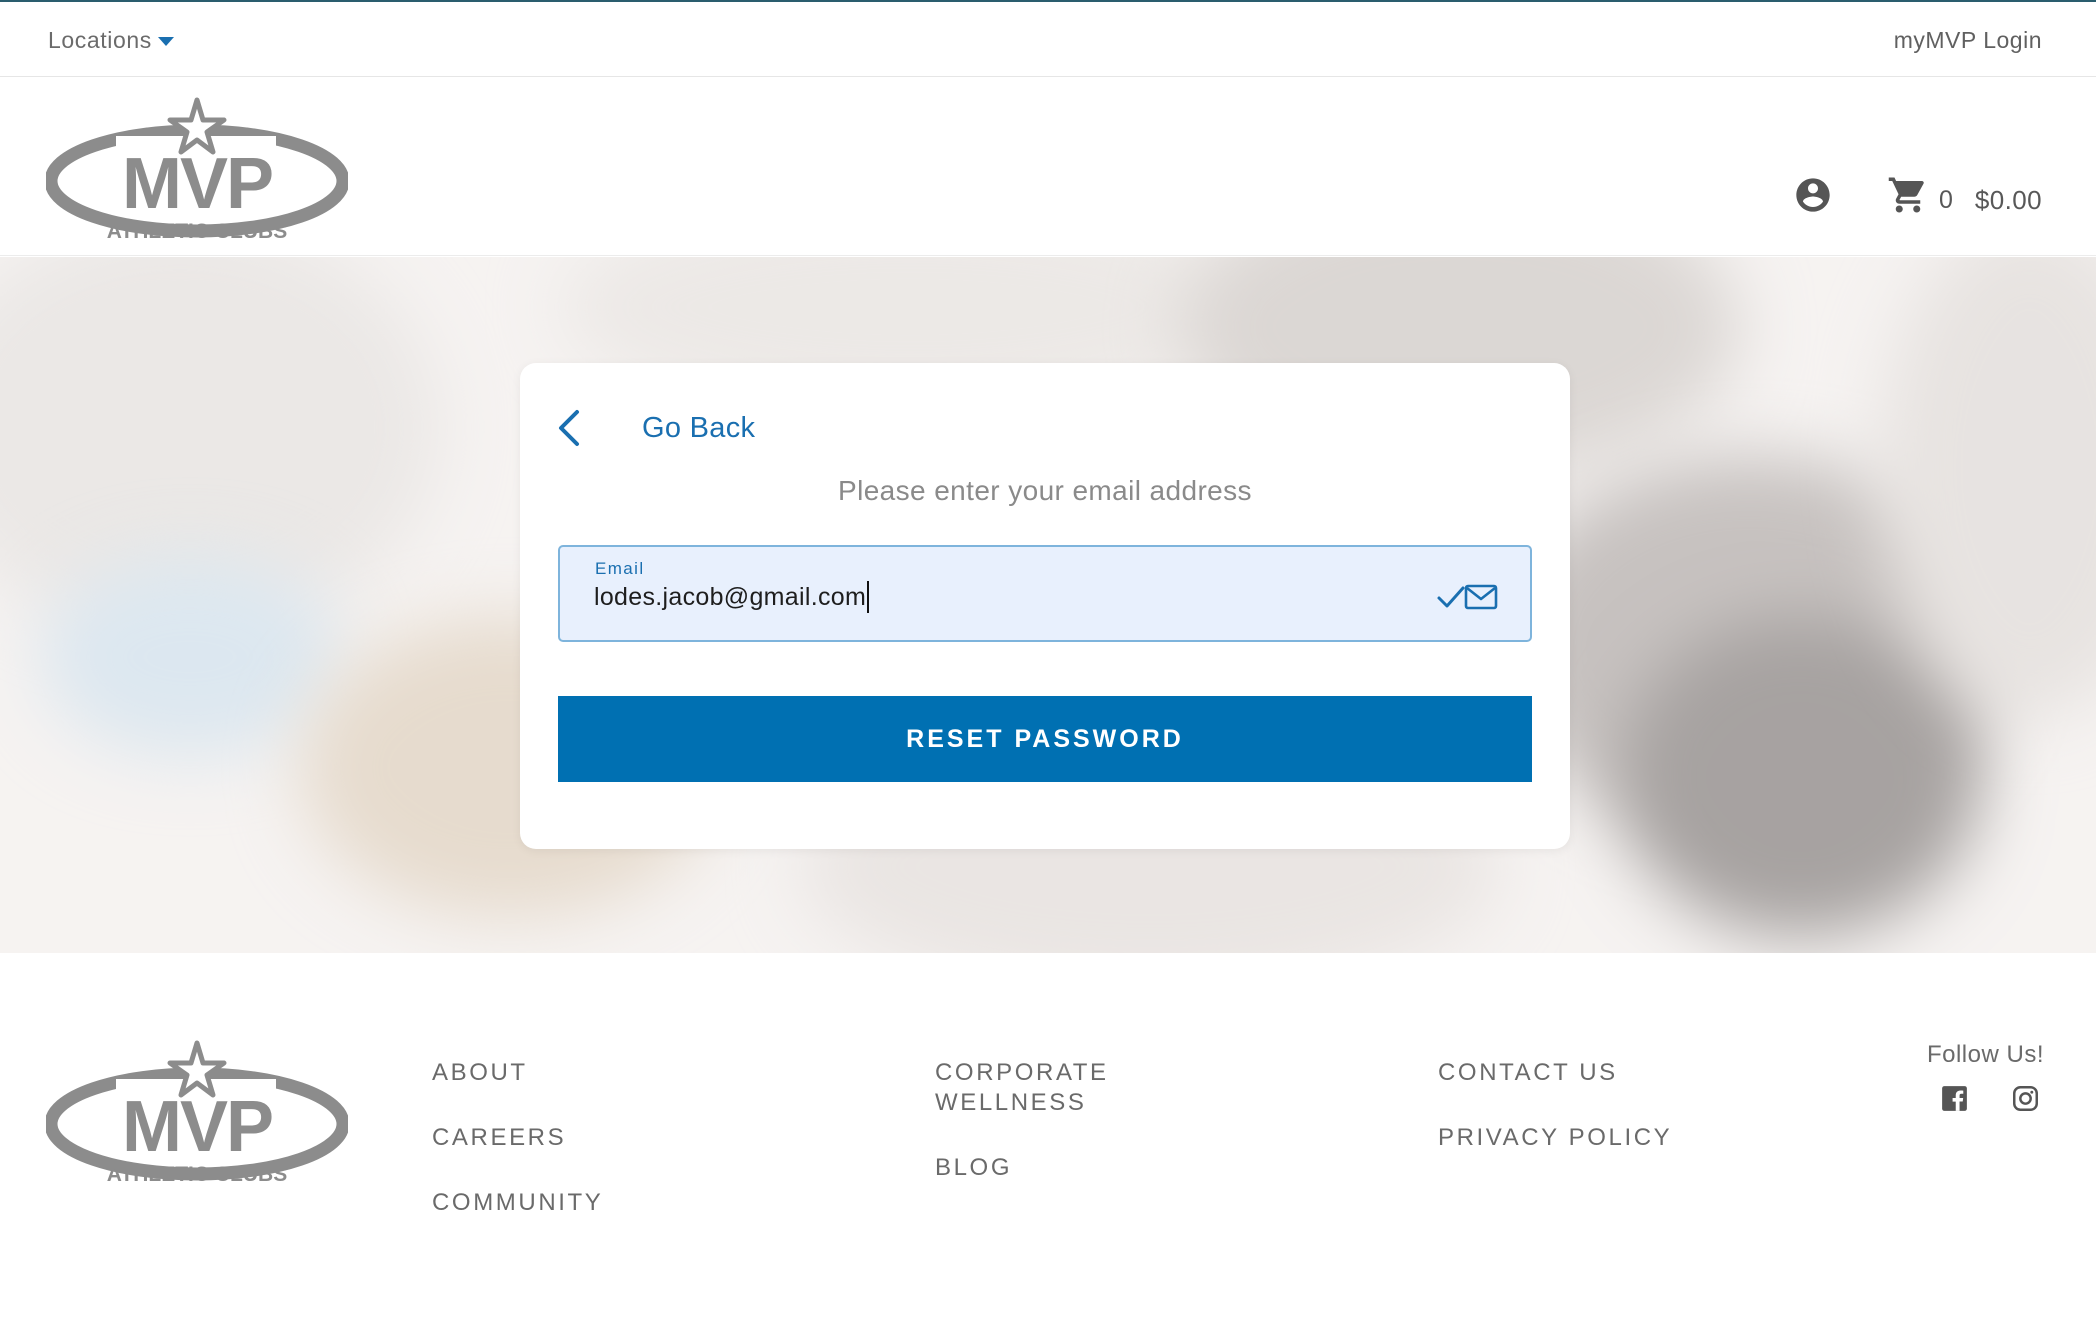 This screenshot has height=1321, width=2096. I want to click on mymvp-login-link: myMVP Login, so click(1968, 40).